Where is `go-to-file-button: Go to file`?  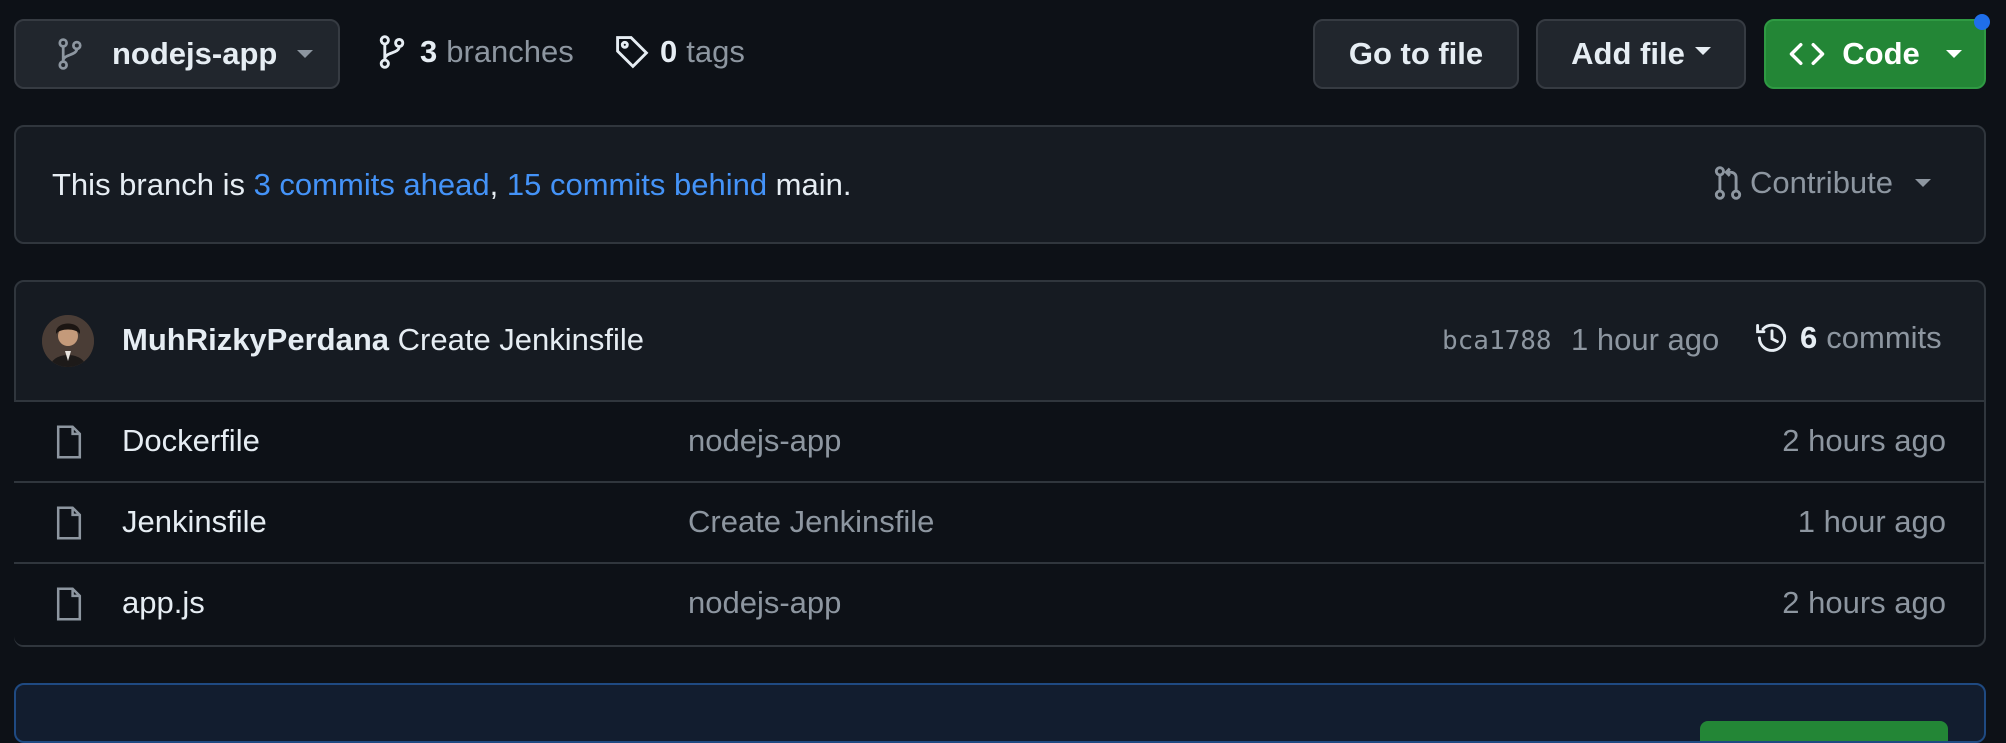
go-to-file-button: Go to file is located at coordinates (1416, 54).